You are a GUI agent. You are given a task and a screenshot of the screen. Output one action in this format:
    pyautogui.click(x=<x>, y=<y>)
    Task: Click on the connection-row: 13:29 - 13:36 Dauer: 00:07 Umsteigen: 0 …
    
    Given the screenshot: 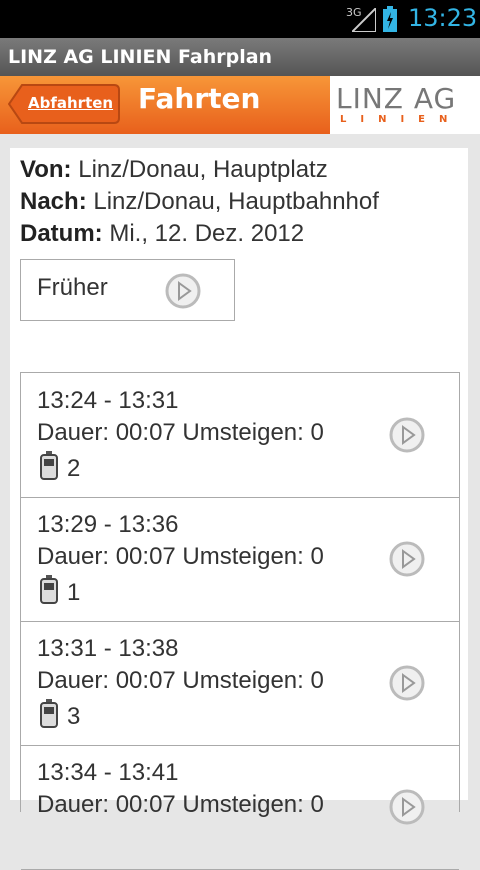 What is the action you would take?
    pyautogui.click(x=240, y=559)
    